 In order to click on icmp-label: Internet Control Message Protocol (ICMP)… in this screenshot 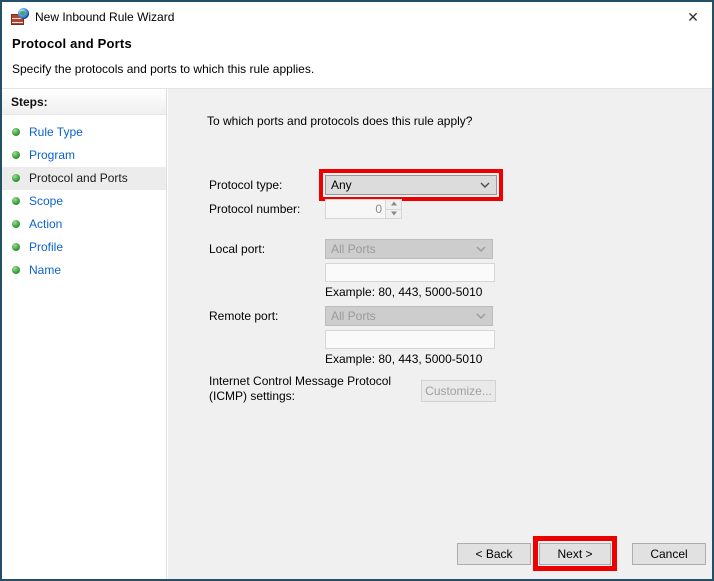, I will do `click(300, 389)`.